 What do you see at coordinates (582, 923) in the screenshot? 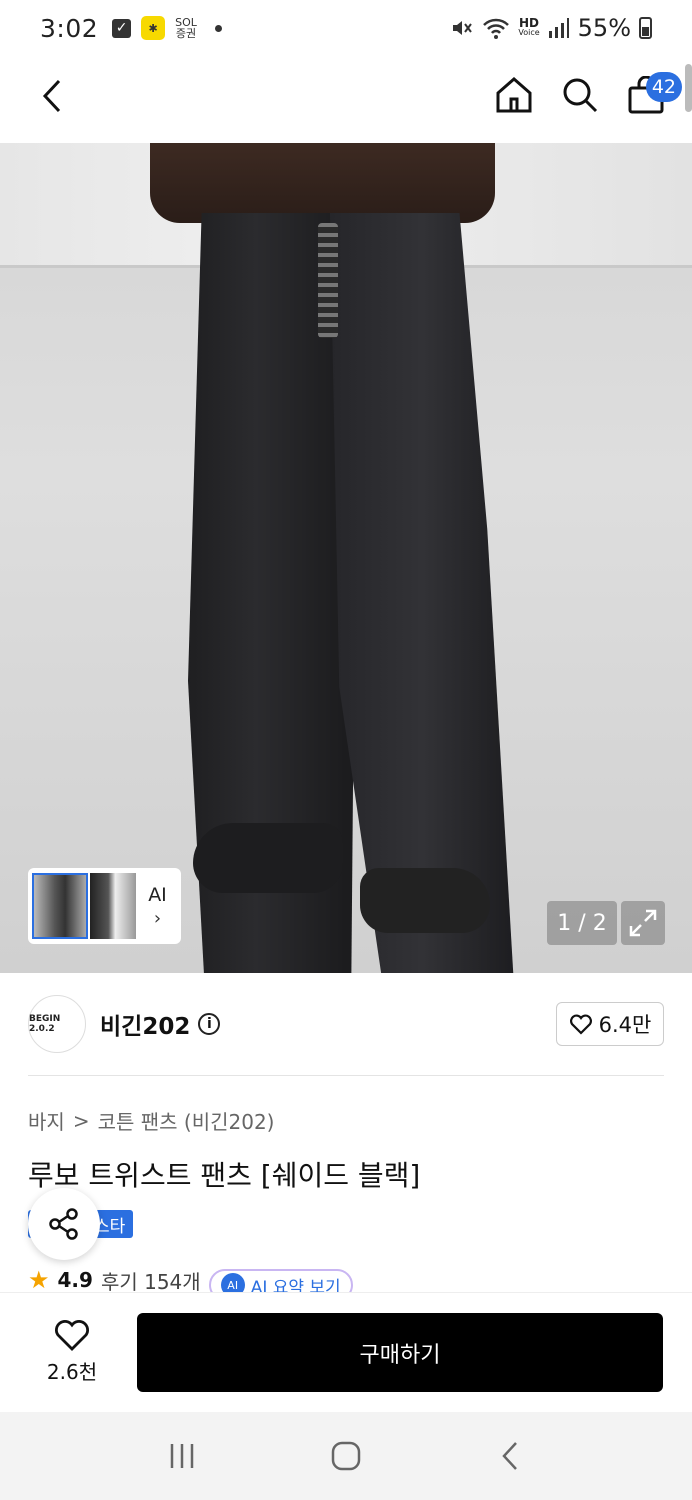
I see `page-counter: 1 / 2` at bounding box center [582, 923].